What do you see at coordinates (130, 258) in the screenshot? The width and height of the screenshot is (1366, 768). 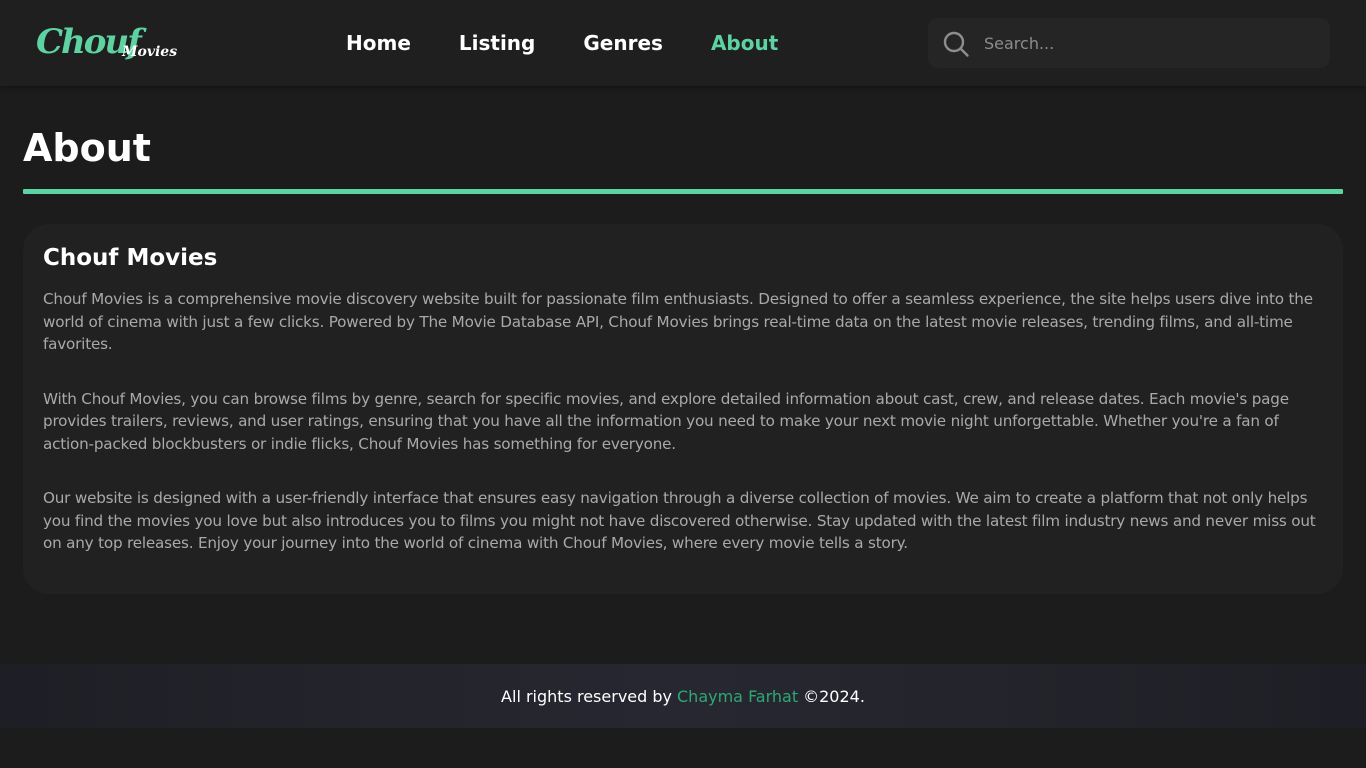 I see `about-card-heading: Chouf Movies` at bounding box center [130, 258].